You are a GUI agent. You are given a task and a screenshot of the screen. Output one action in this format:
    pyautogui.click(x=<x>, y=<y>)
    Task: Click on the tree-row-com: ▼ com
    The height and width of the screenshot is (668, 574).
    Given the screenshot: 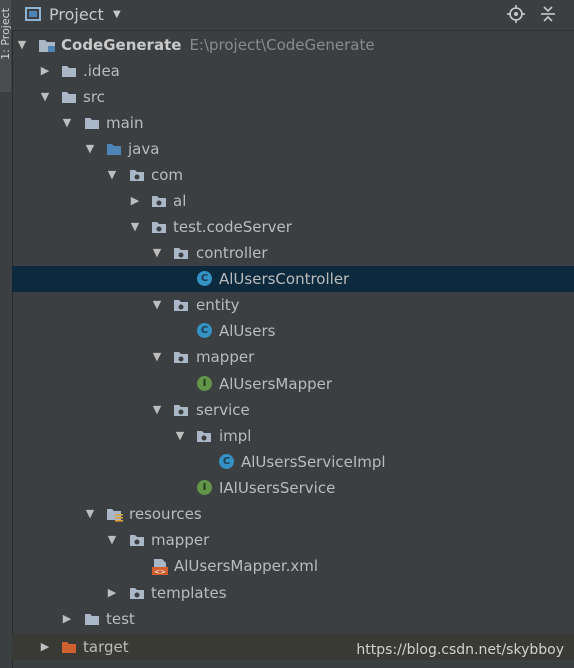 What is the action you would take?
    pyautogui.click(x=293, y=175)
    